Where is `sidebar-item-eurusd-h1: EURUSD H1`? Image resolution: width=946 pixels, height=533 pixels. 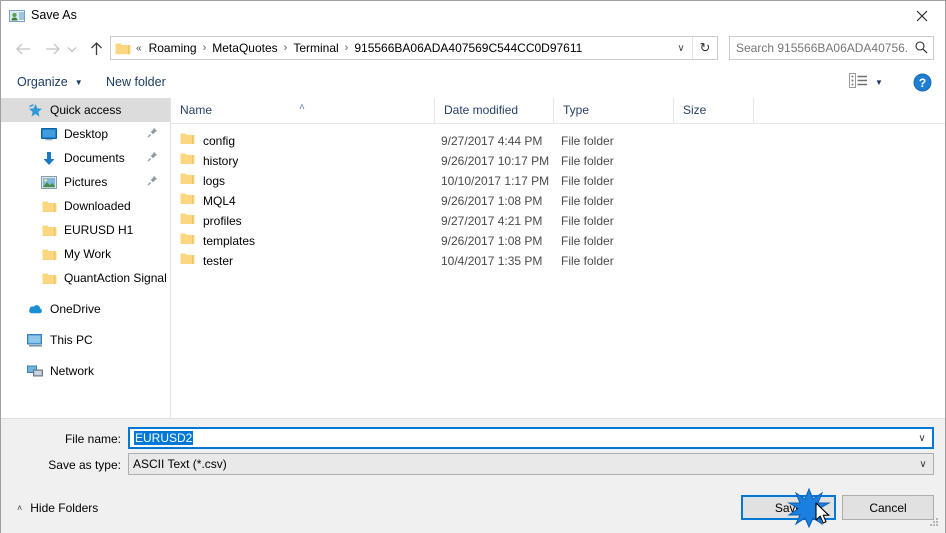 sidebar-item-eurusd-h1: EURUSD H1 is located at coordinates (85, 230).